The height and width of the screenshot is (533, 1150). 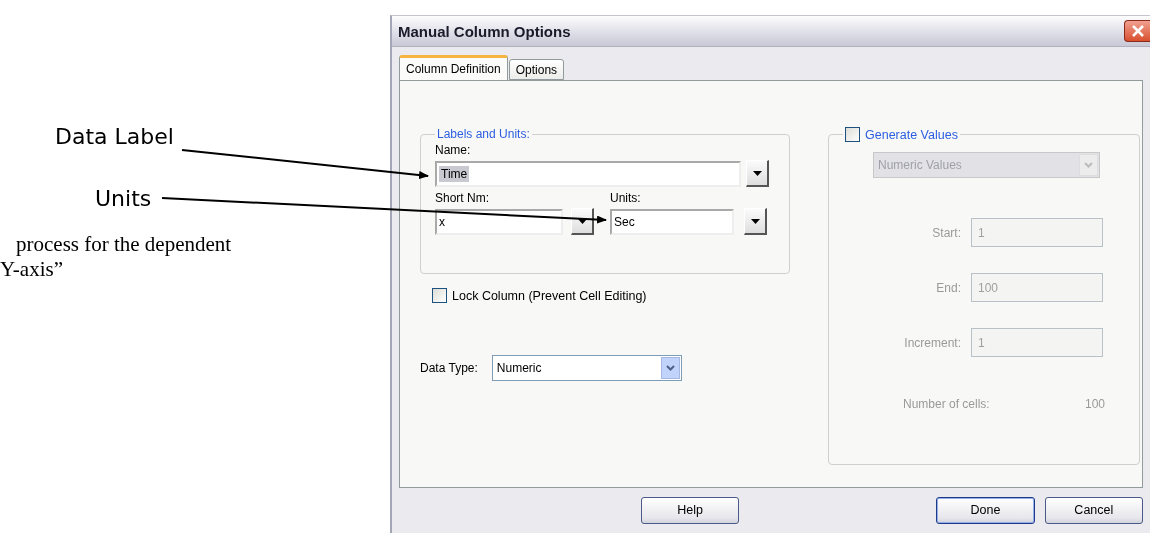 What do you see at coordinates (985, 510) in the screenshot?
I see `dialog-button: Done` at bounding box center [985, 510].